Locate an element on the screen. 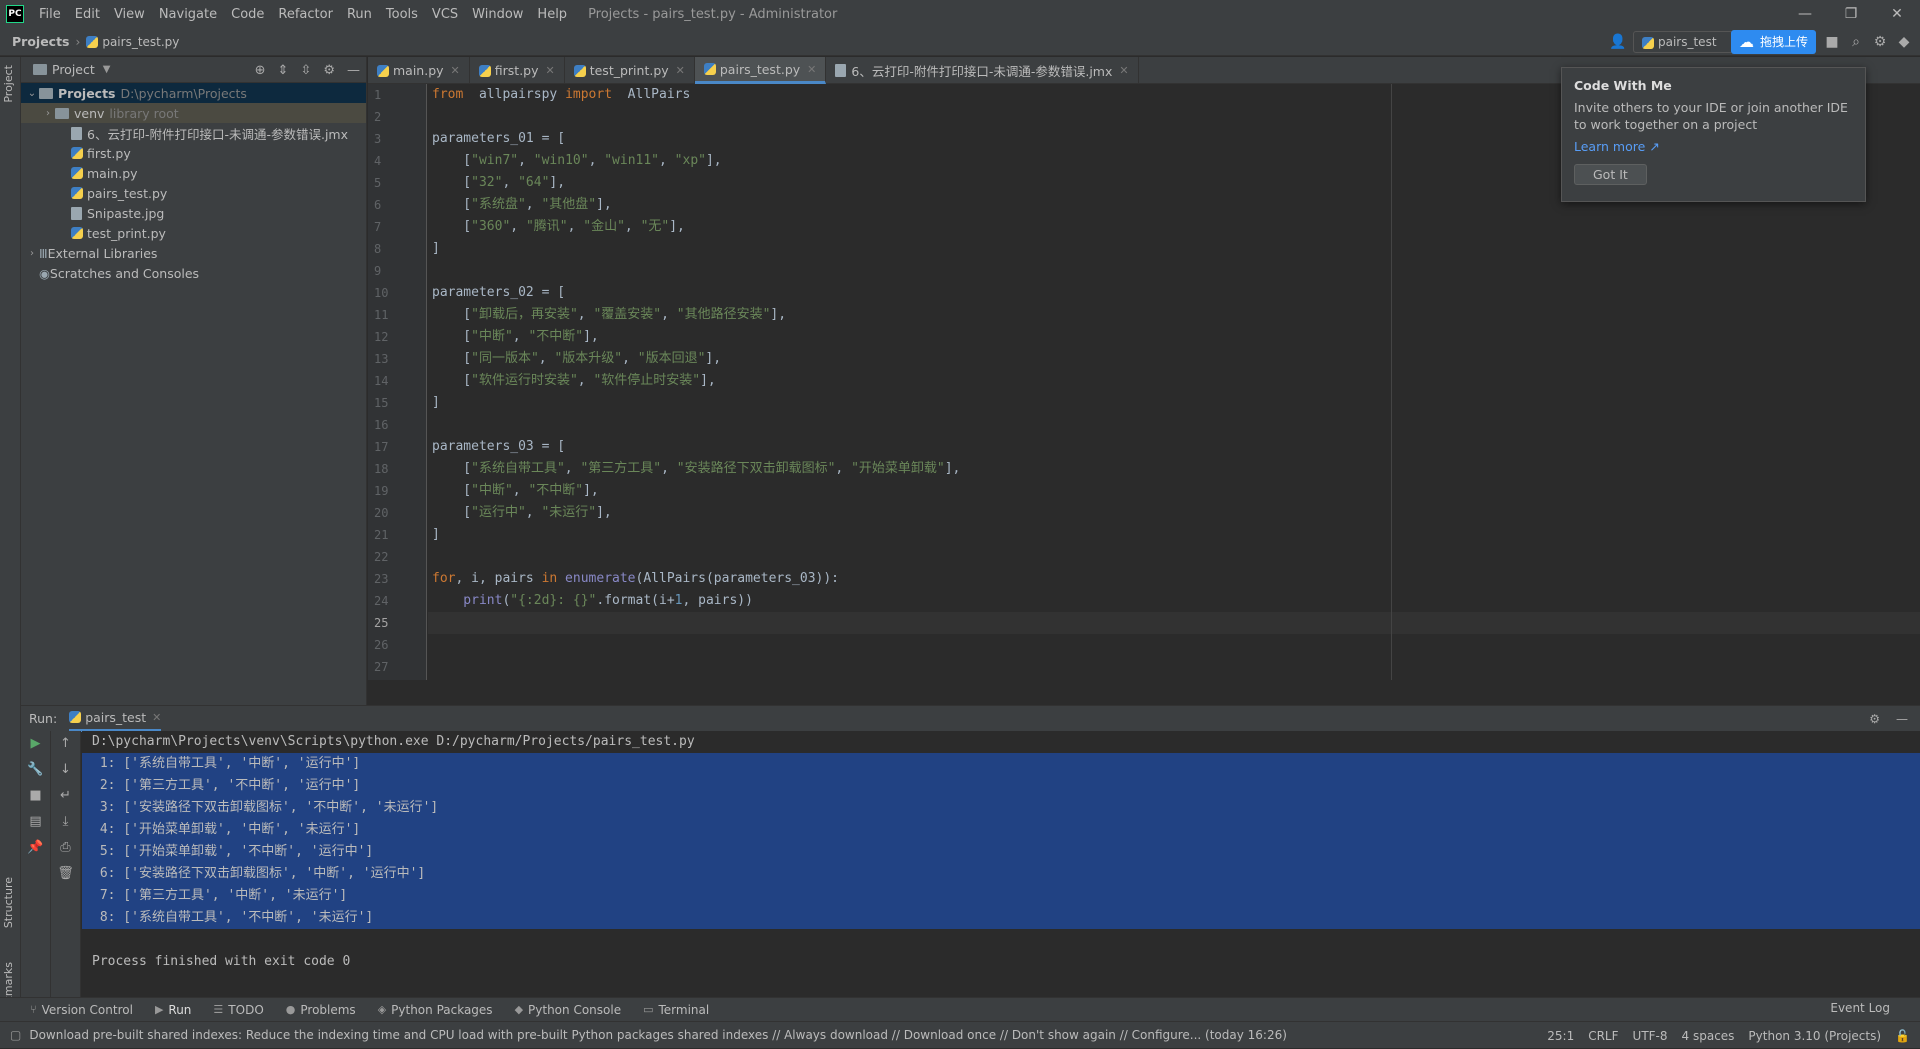  tree-item: ◉ Scratches and Consoles is located at coordinates (193, 273).